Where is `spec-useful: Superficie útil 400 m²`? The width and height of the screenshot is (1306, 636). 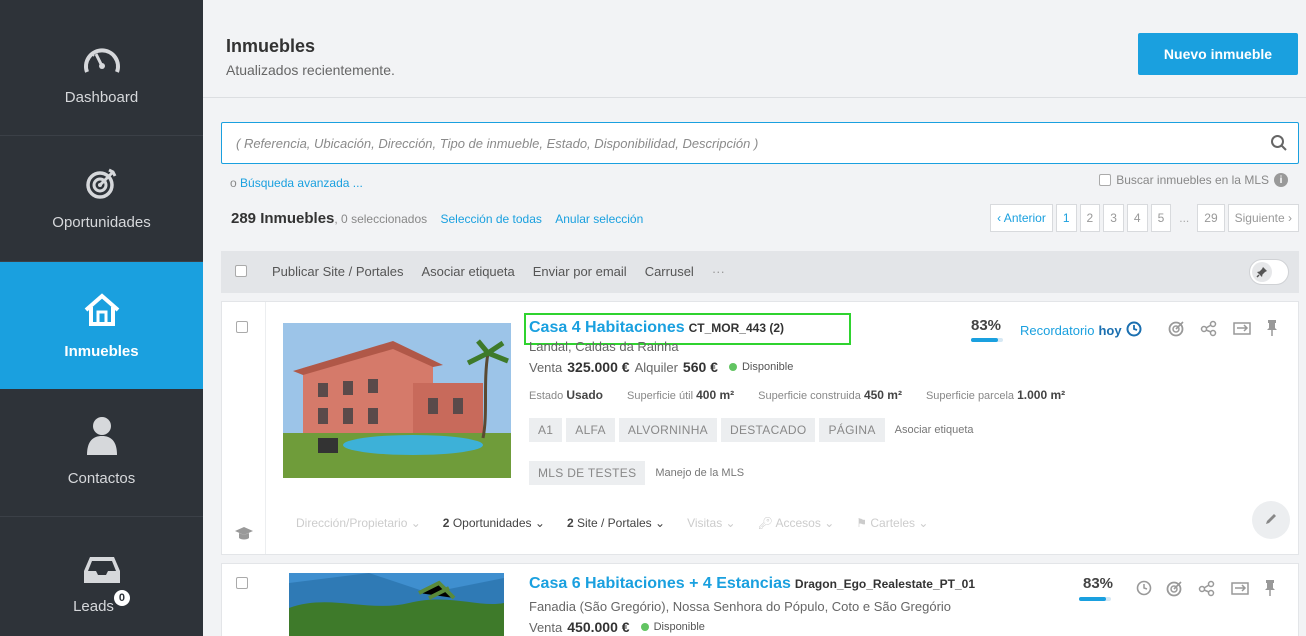 spec-useful: Superficie útil 400 m² is located at coordinates (680, 395).